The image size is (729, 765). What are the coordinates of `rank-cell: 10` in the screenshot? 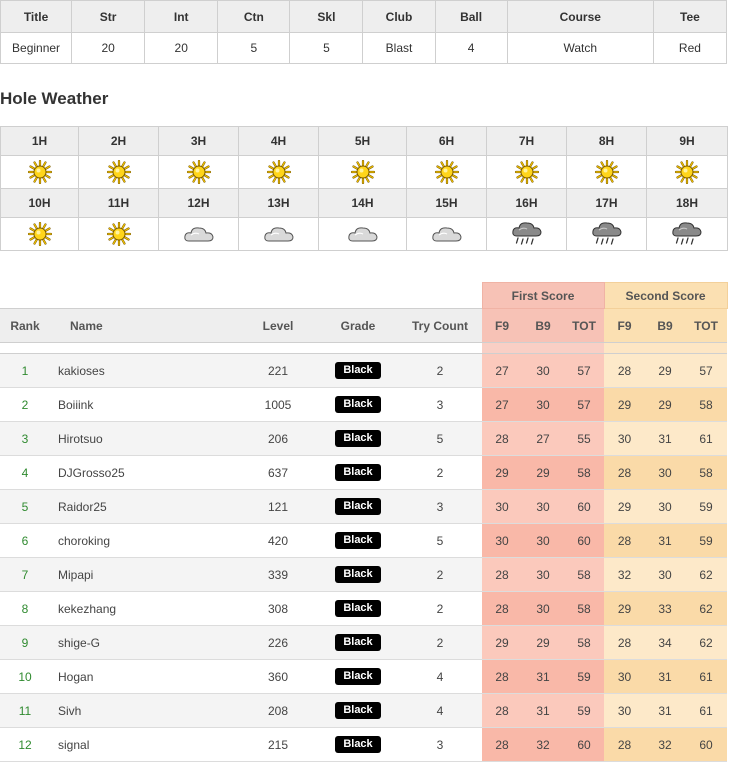 It's located at (25, 676).